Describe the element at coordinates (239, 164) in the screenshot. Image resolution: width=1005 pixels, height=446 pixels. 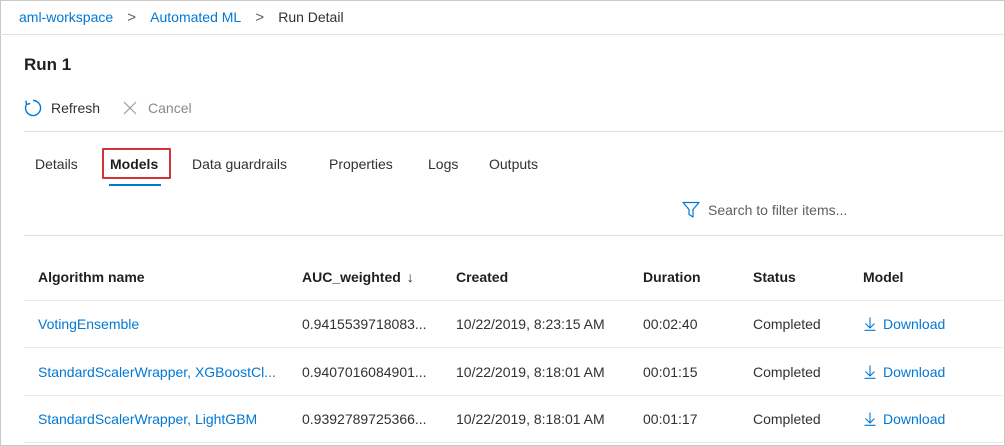
I see `tab-data-guardrails: Data guardrails` at that location.